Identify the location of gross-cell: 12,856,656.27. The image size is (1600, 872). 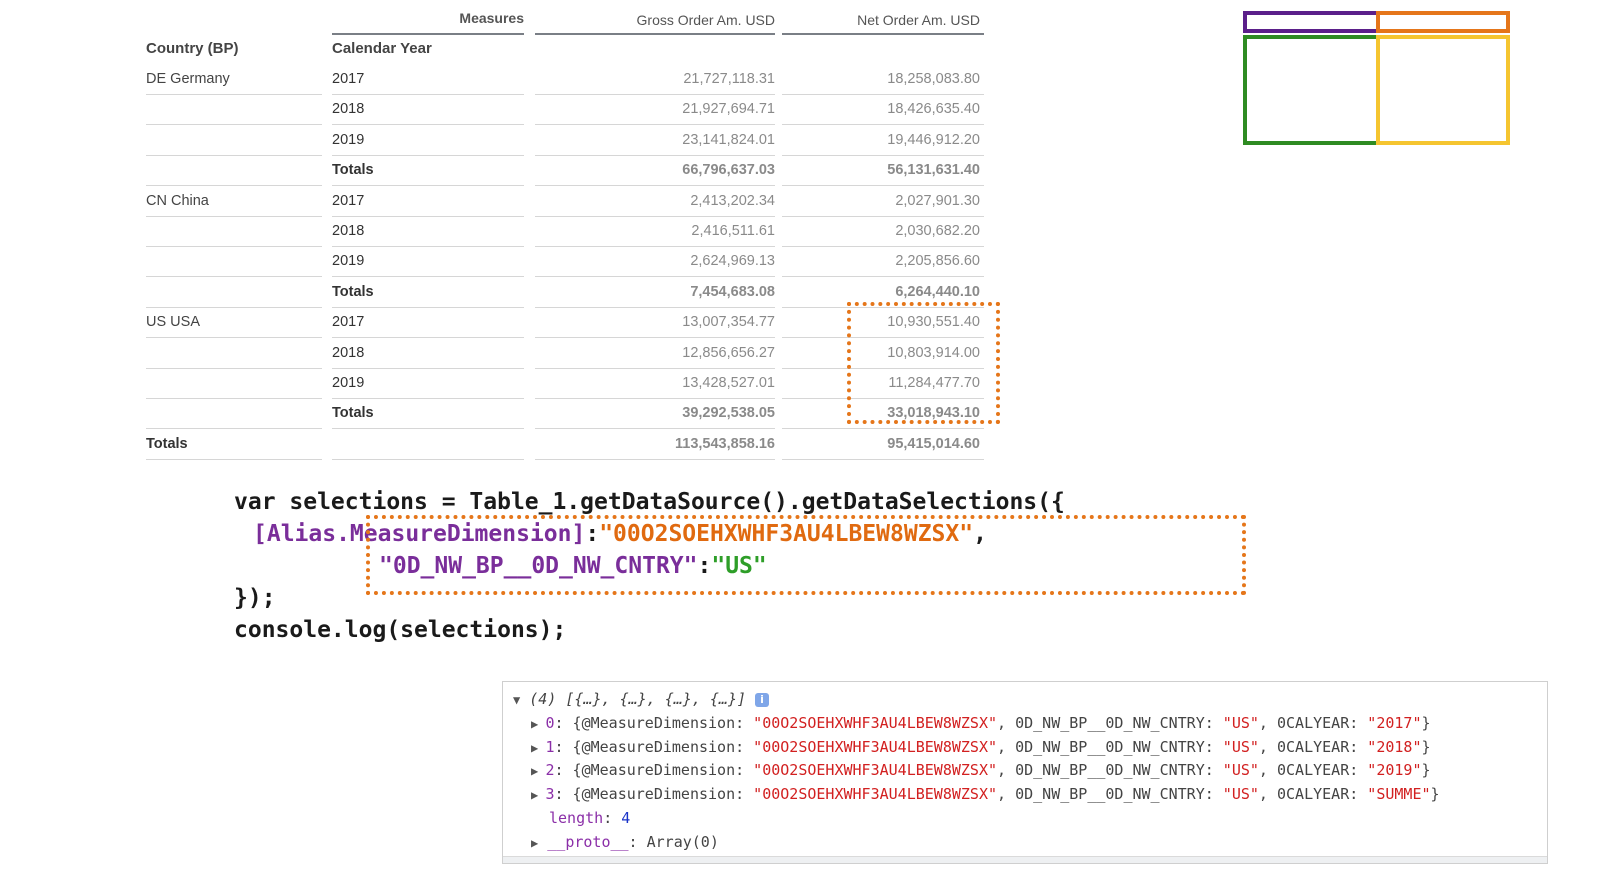
(728, 352).